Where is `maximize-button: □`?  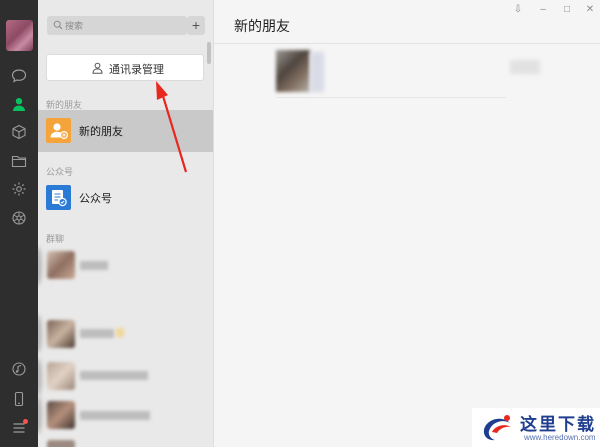
maximize-button: □ is located at coordinates (567, 9).